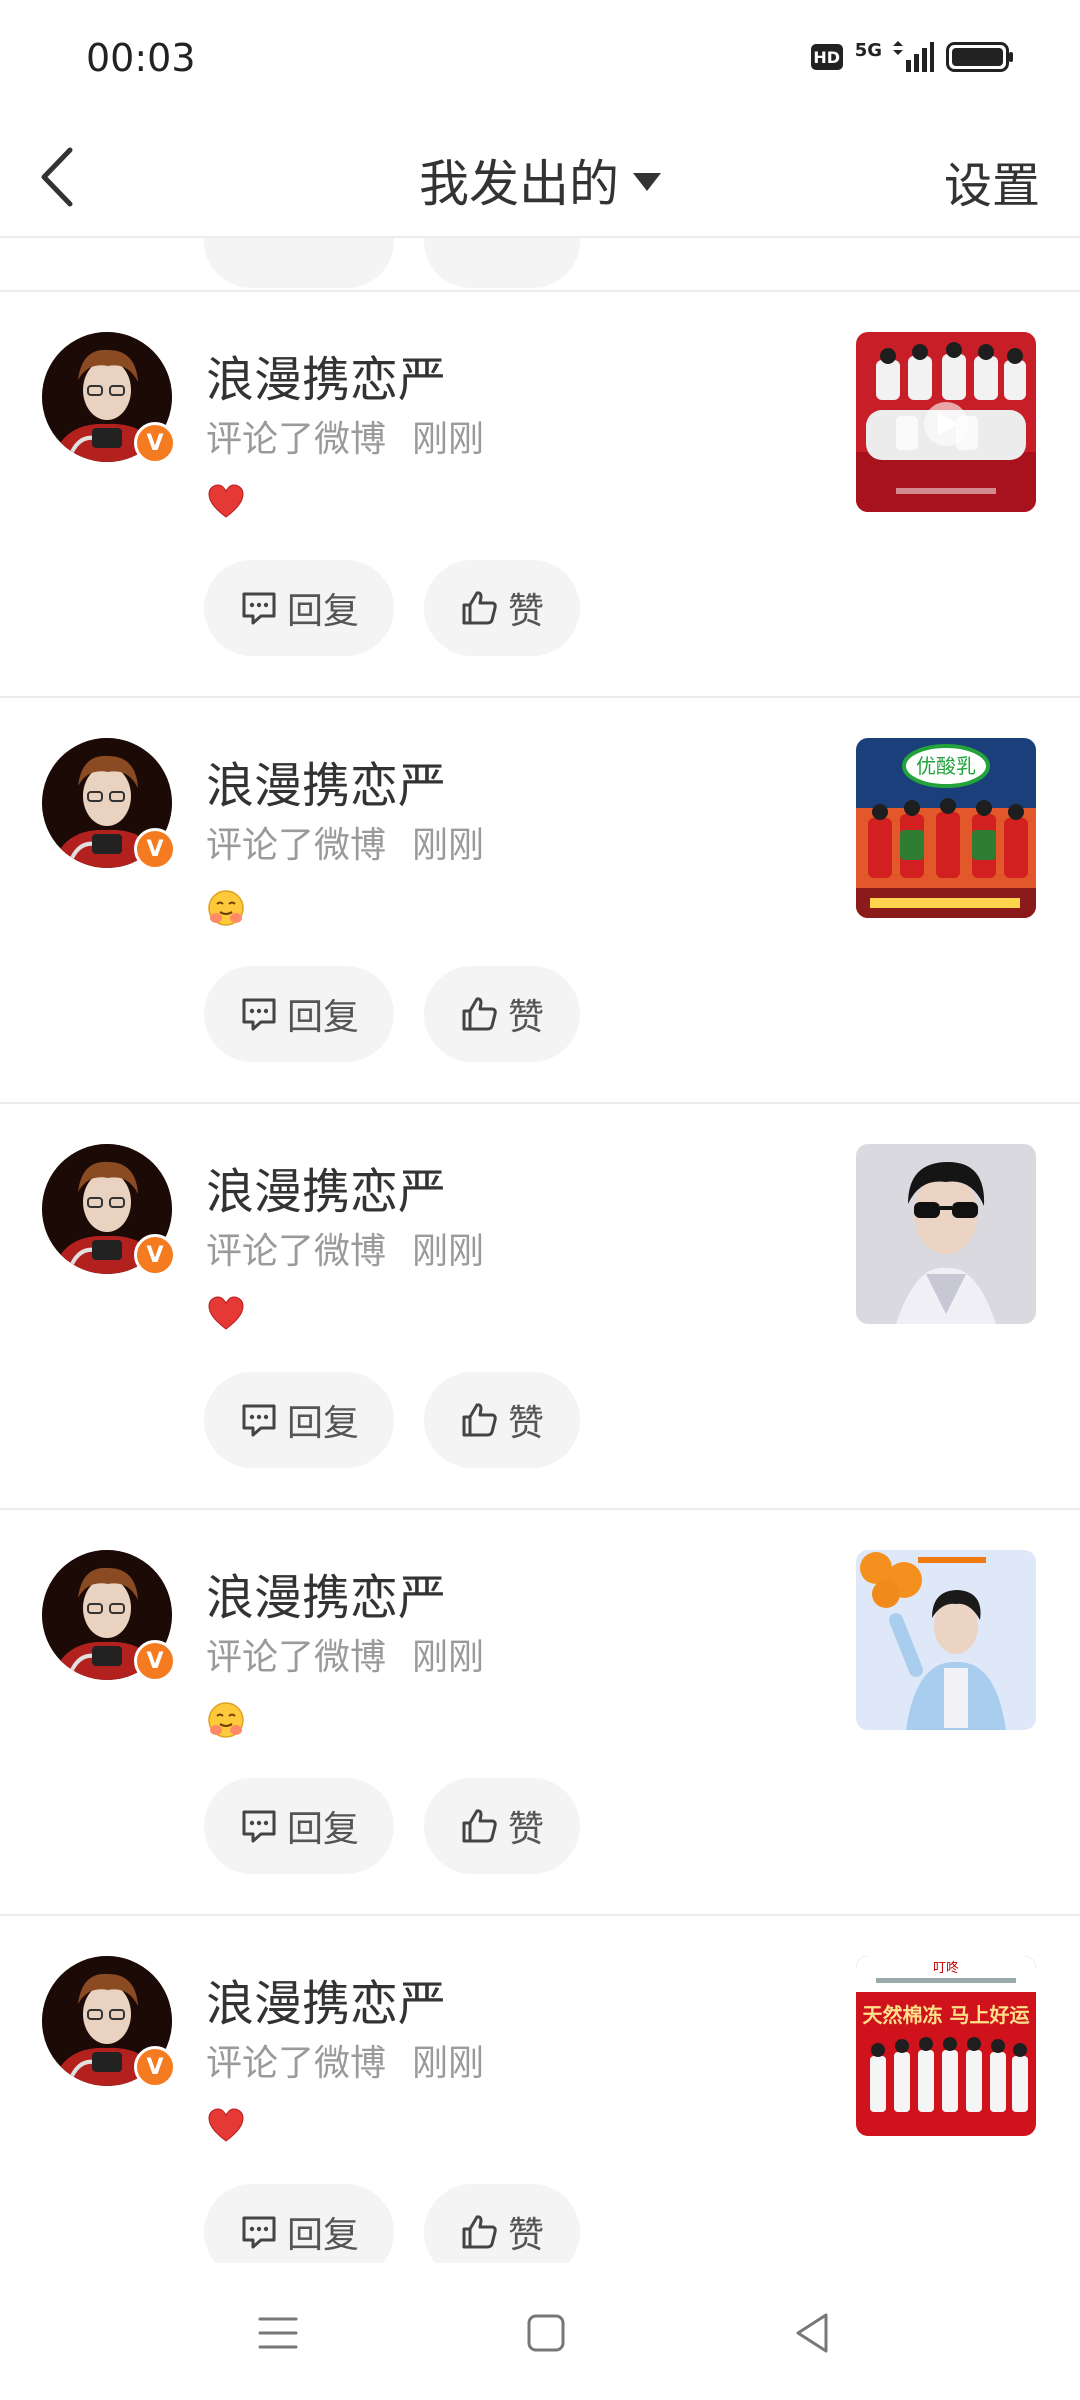 Image resolution: width=1080 pixels, height=2400 pixels. I want to click on system-nav-bar, so click(540, 2331).